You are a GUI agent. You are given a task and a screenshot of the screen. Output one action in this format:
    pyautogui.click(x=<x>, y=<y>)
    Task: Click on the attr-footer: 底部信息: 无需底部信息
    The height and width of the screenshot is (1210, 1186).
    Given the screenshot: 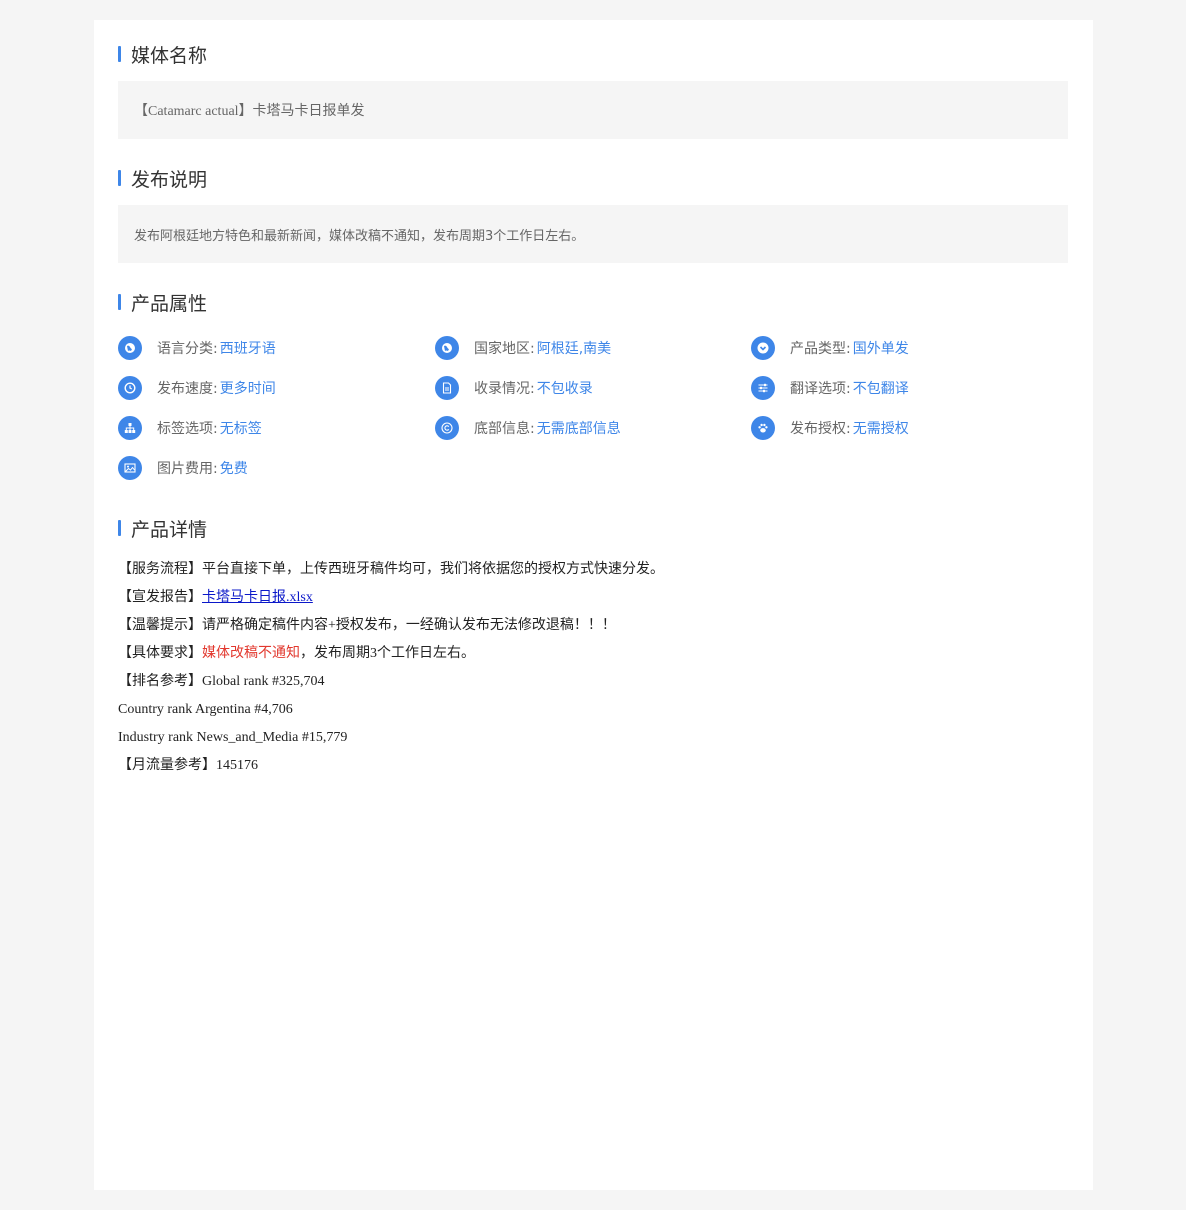 What is the action you would take?
    pyautogui.click(x=528, y=428)
    